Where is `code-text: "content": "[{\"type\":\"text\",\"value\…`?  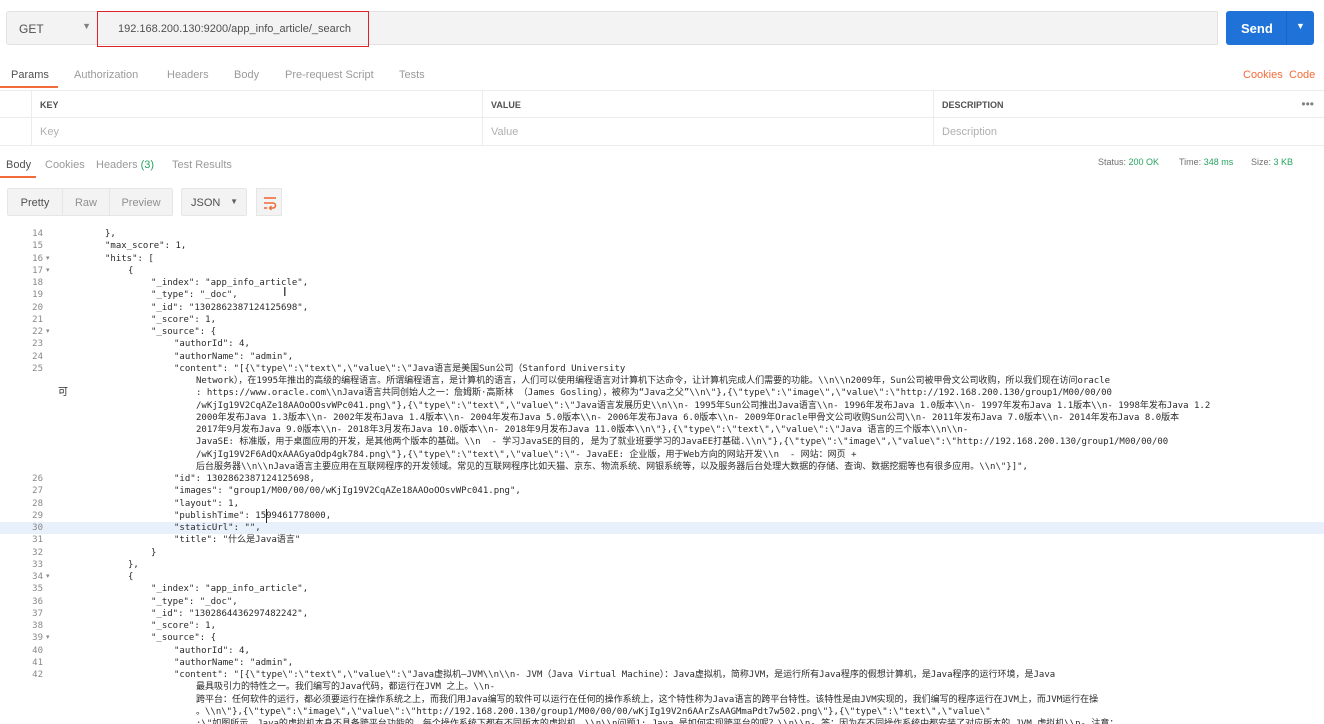 code-text: "content": "[{\"type\":\"text\",\"value\… is located at coordinates (400, 368).